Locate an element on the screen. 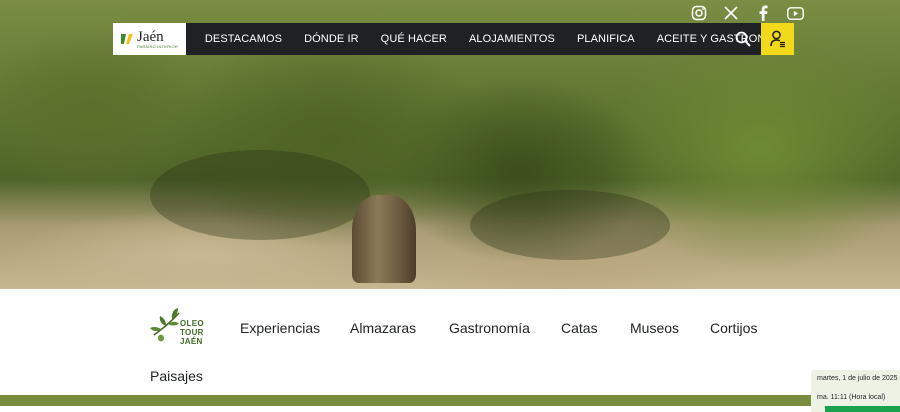 The height and width of the screenshot is (412, 900). logo-subtitle: PARAÍSO INTERIOR is located at coordinates (157, 46).